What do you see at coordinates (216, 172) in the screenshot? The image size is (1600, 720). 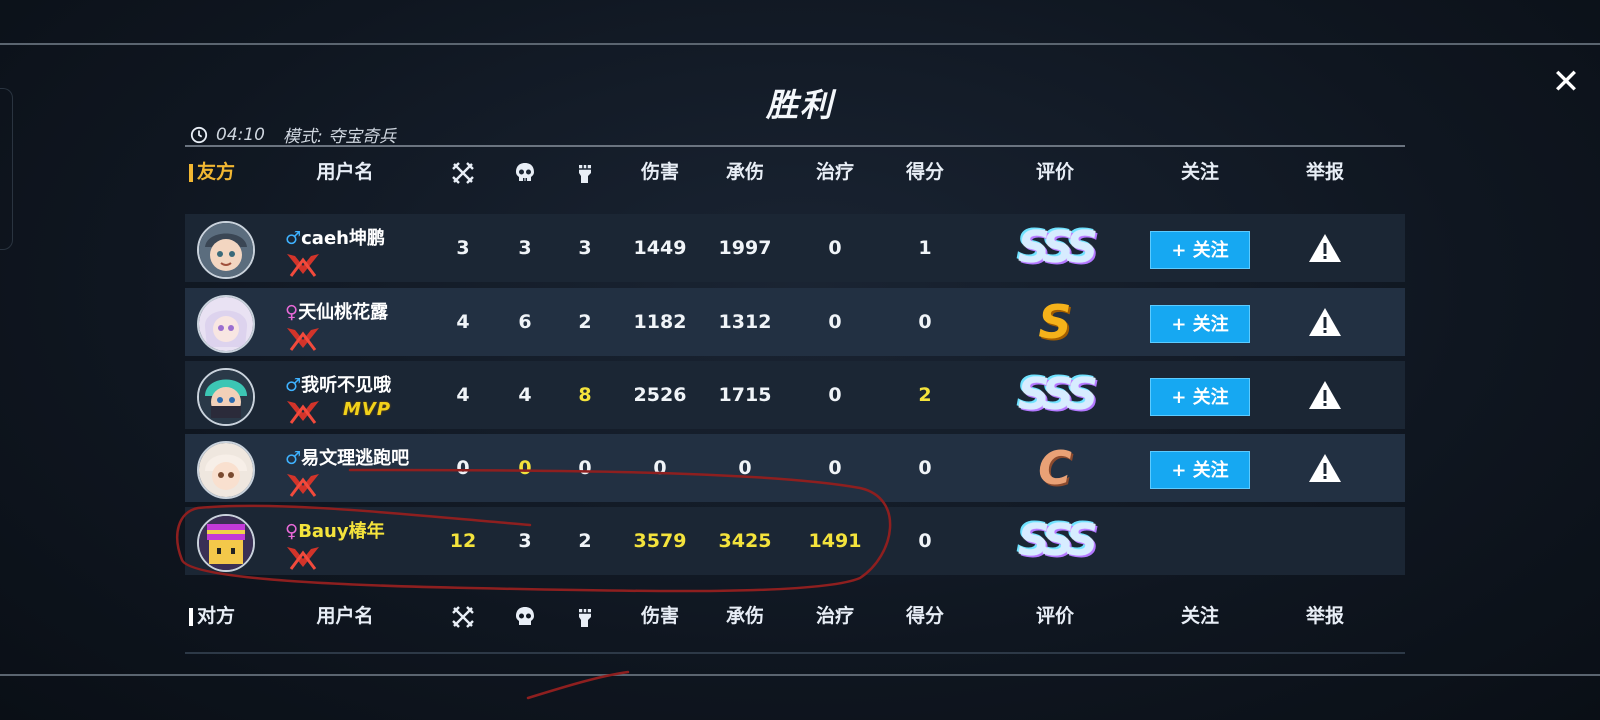 I see `friend-team-text: 友方` at bounding box center [216, 172].